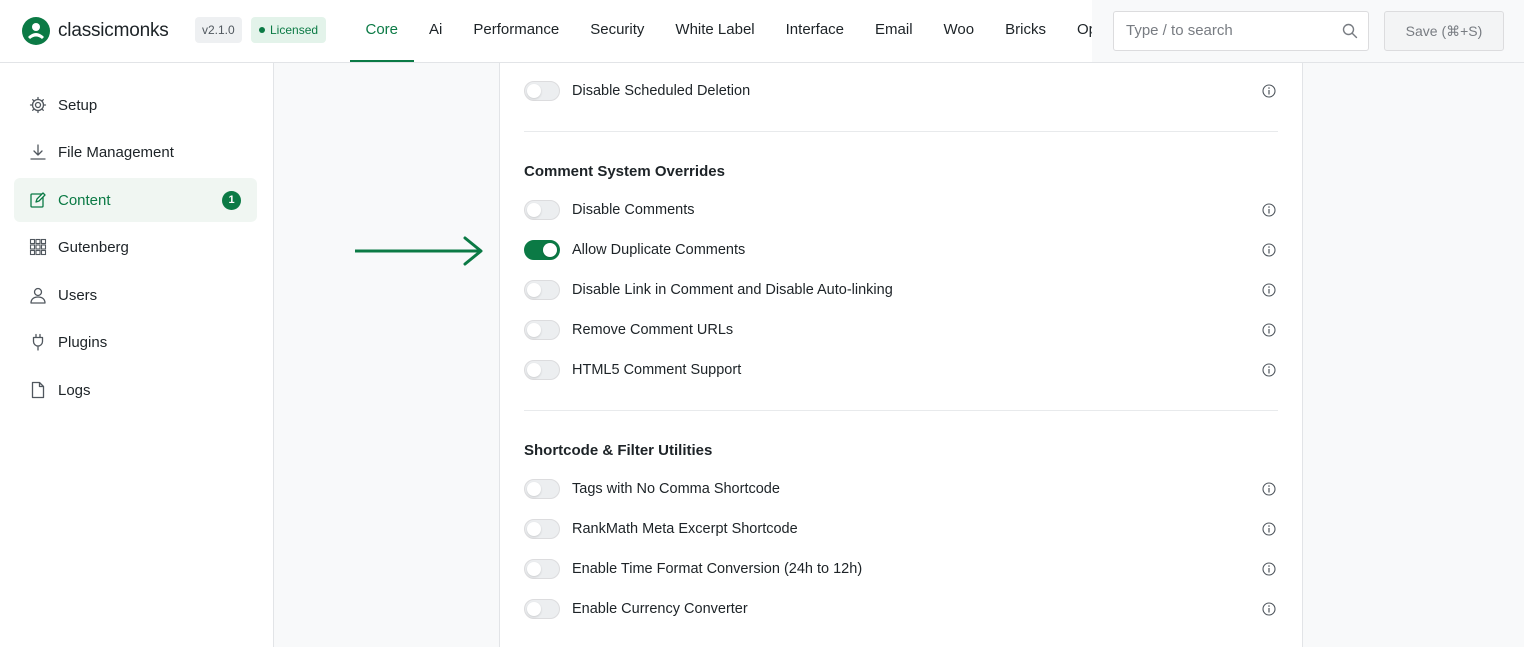 The image size is (1524, 647). What do you see at coordinates (542, 609) in the screenshot?
I see `toggle-currency-converter` at bounding box center [542, 609].